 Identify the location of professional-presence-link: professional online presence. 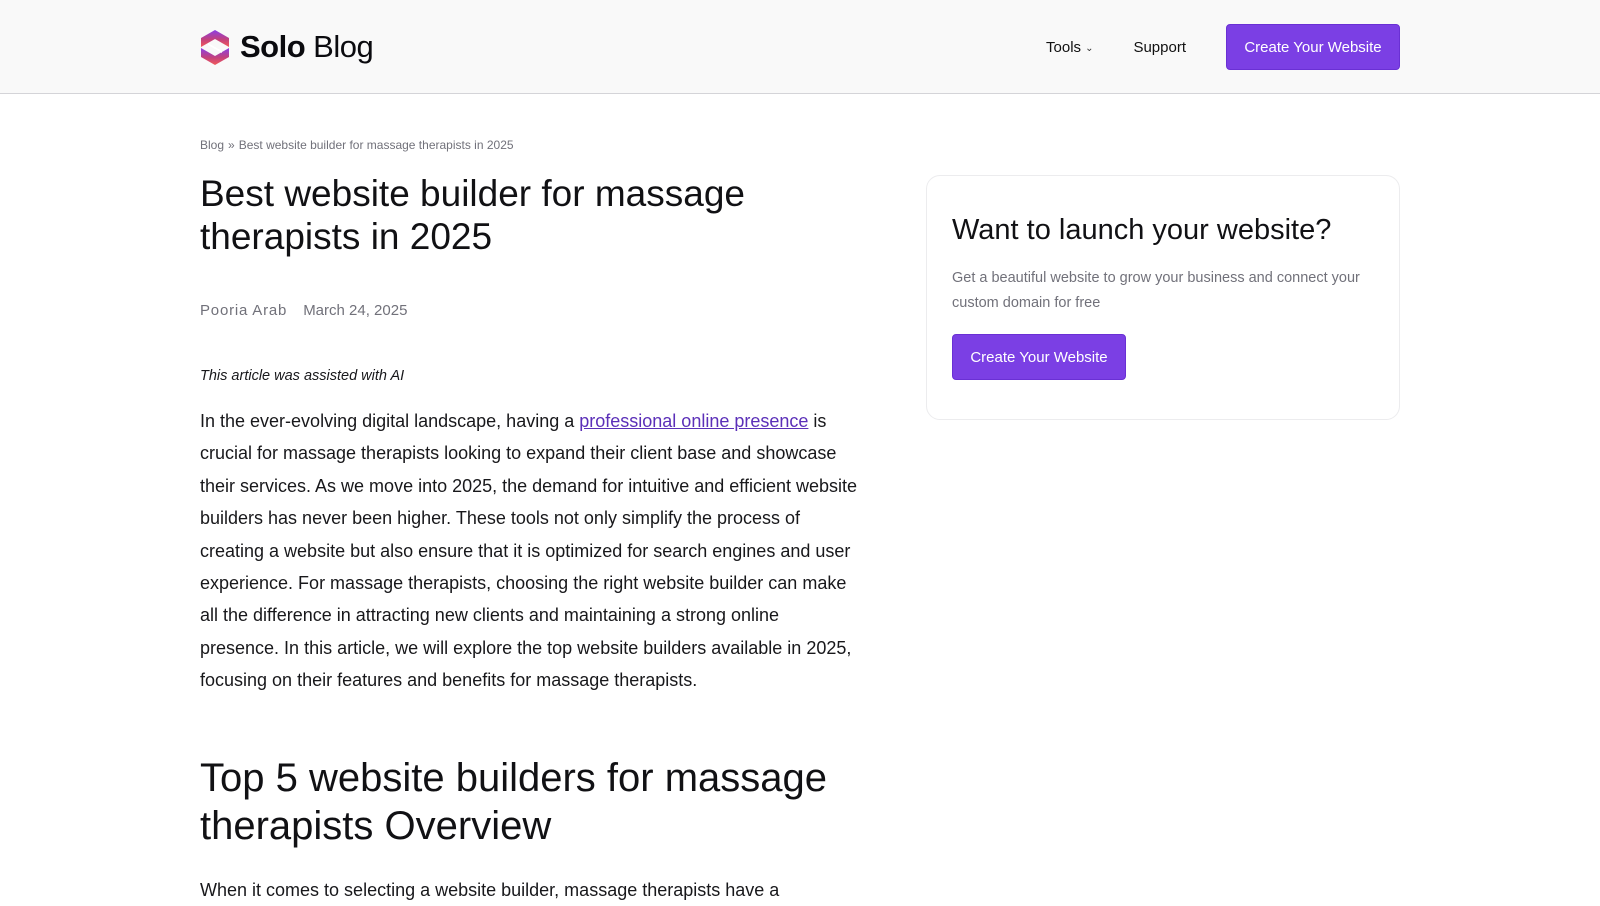
(693, 421).